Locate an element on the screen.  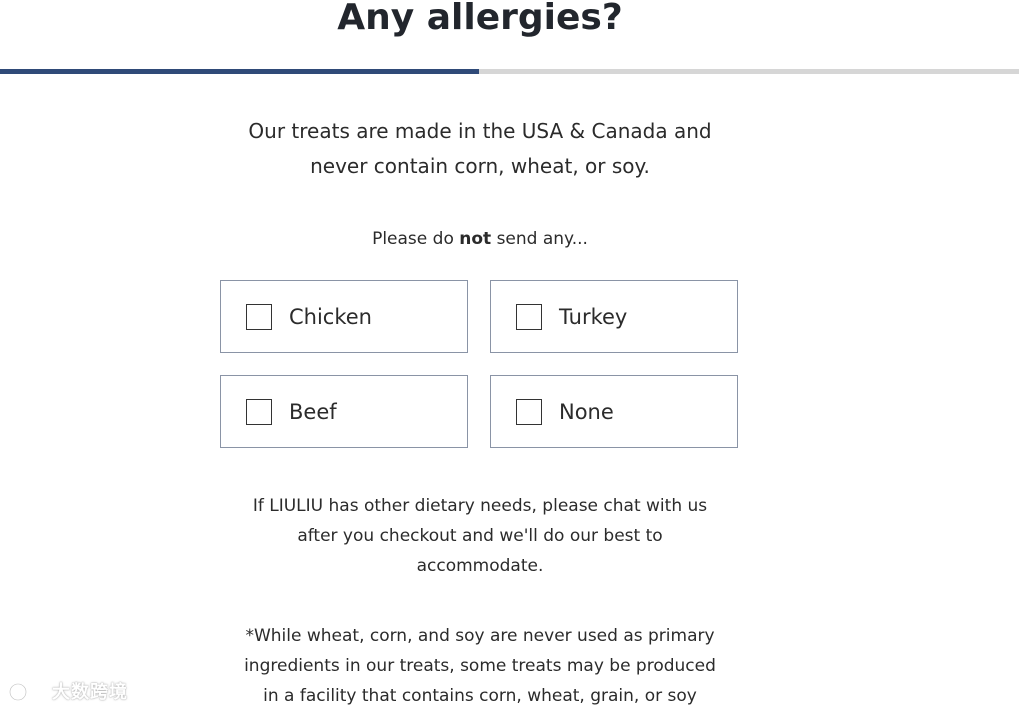
progress-bar is located at coordinates (509, 71).